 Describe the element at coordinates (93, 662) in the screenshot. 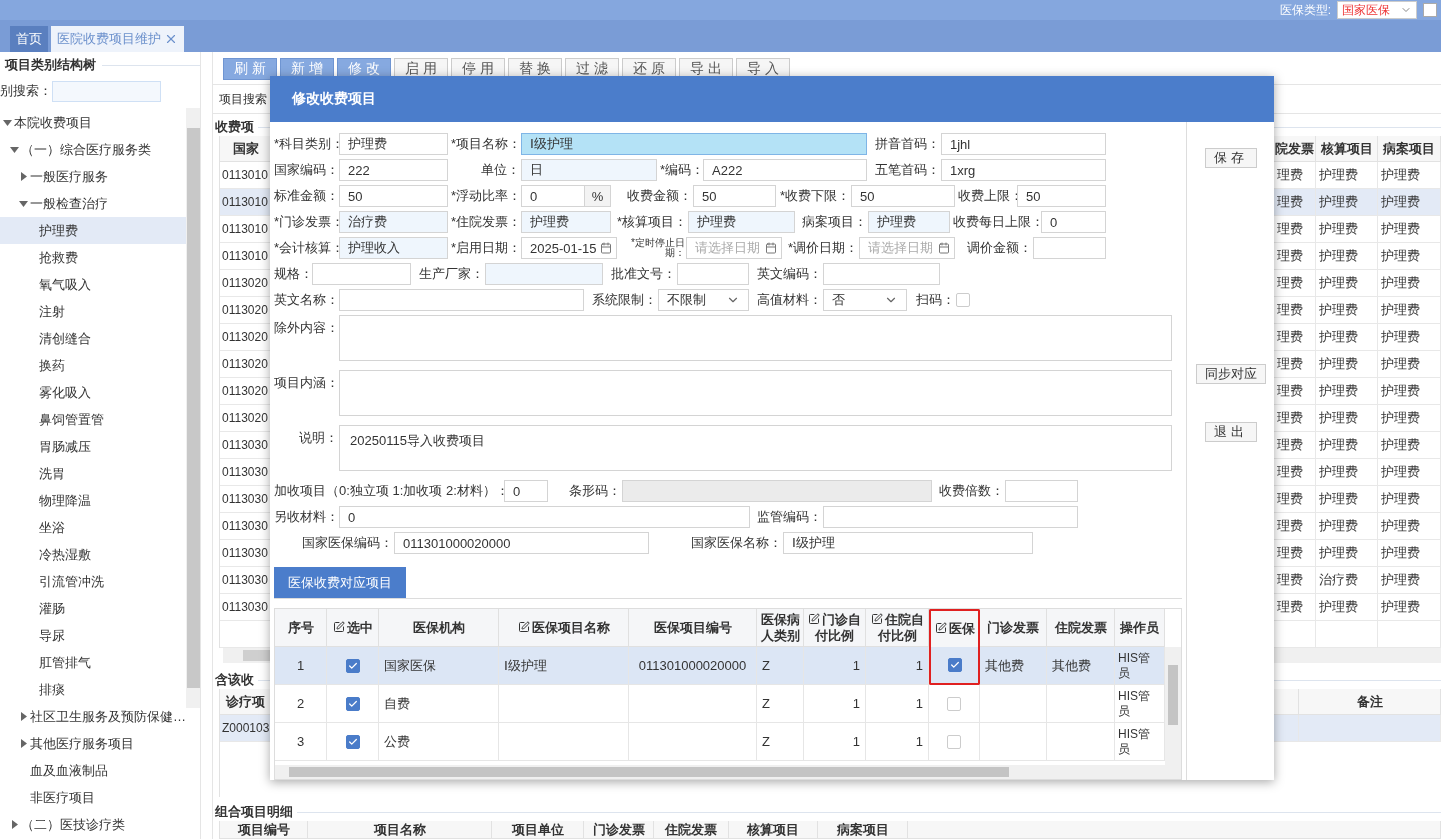

I see `tree-item: 肛管排气` at that location.